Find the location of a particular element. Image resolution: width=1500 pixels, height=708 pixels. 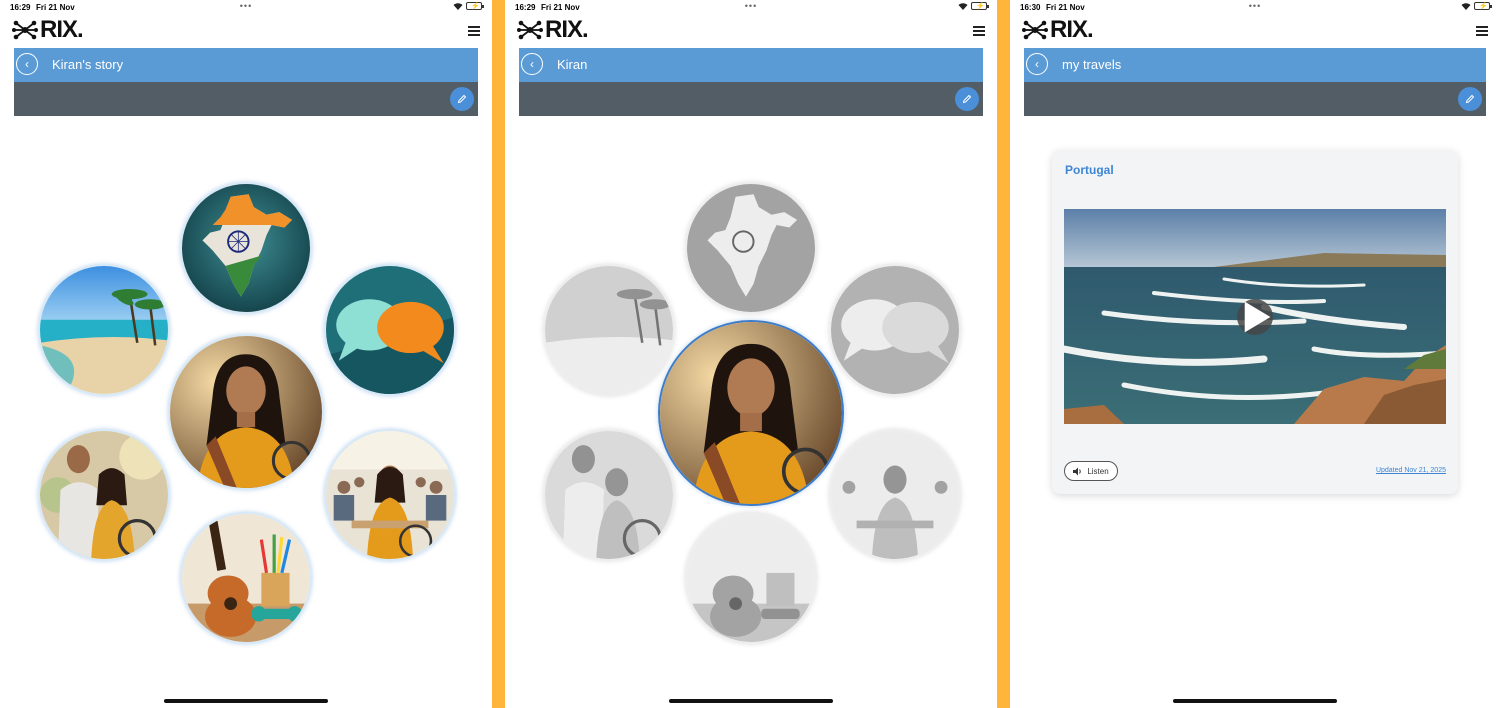

video-player is located at coordinates (1255, 316).